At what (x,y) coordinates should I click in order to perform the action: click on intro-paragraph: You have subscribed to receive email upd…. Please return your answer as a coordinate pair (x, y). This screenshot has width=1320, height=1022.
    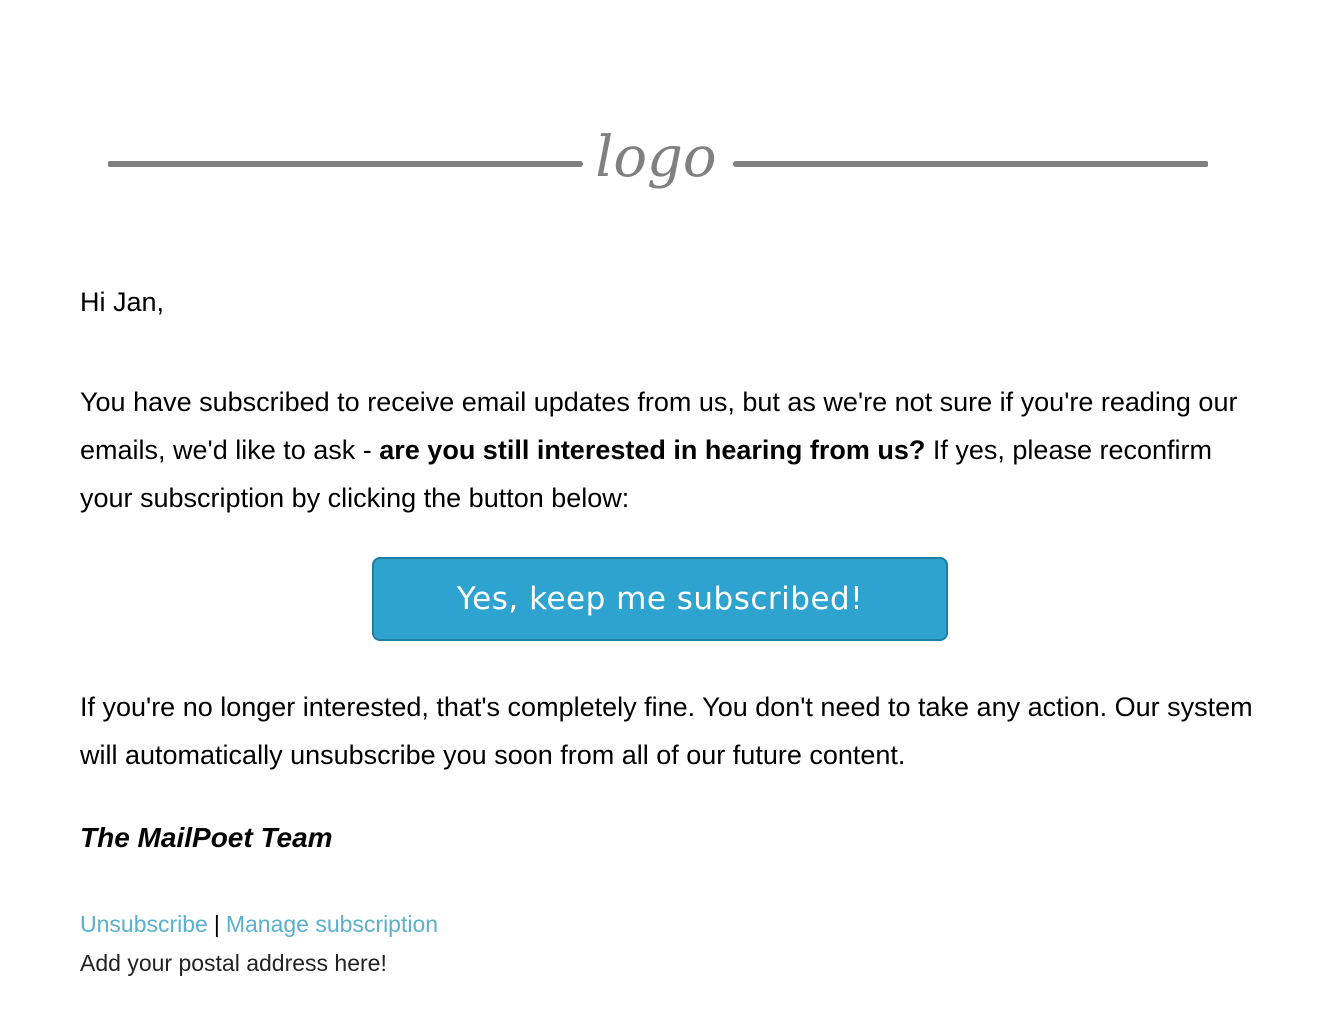
    Looking at the image, I should click on (660, 450).